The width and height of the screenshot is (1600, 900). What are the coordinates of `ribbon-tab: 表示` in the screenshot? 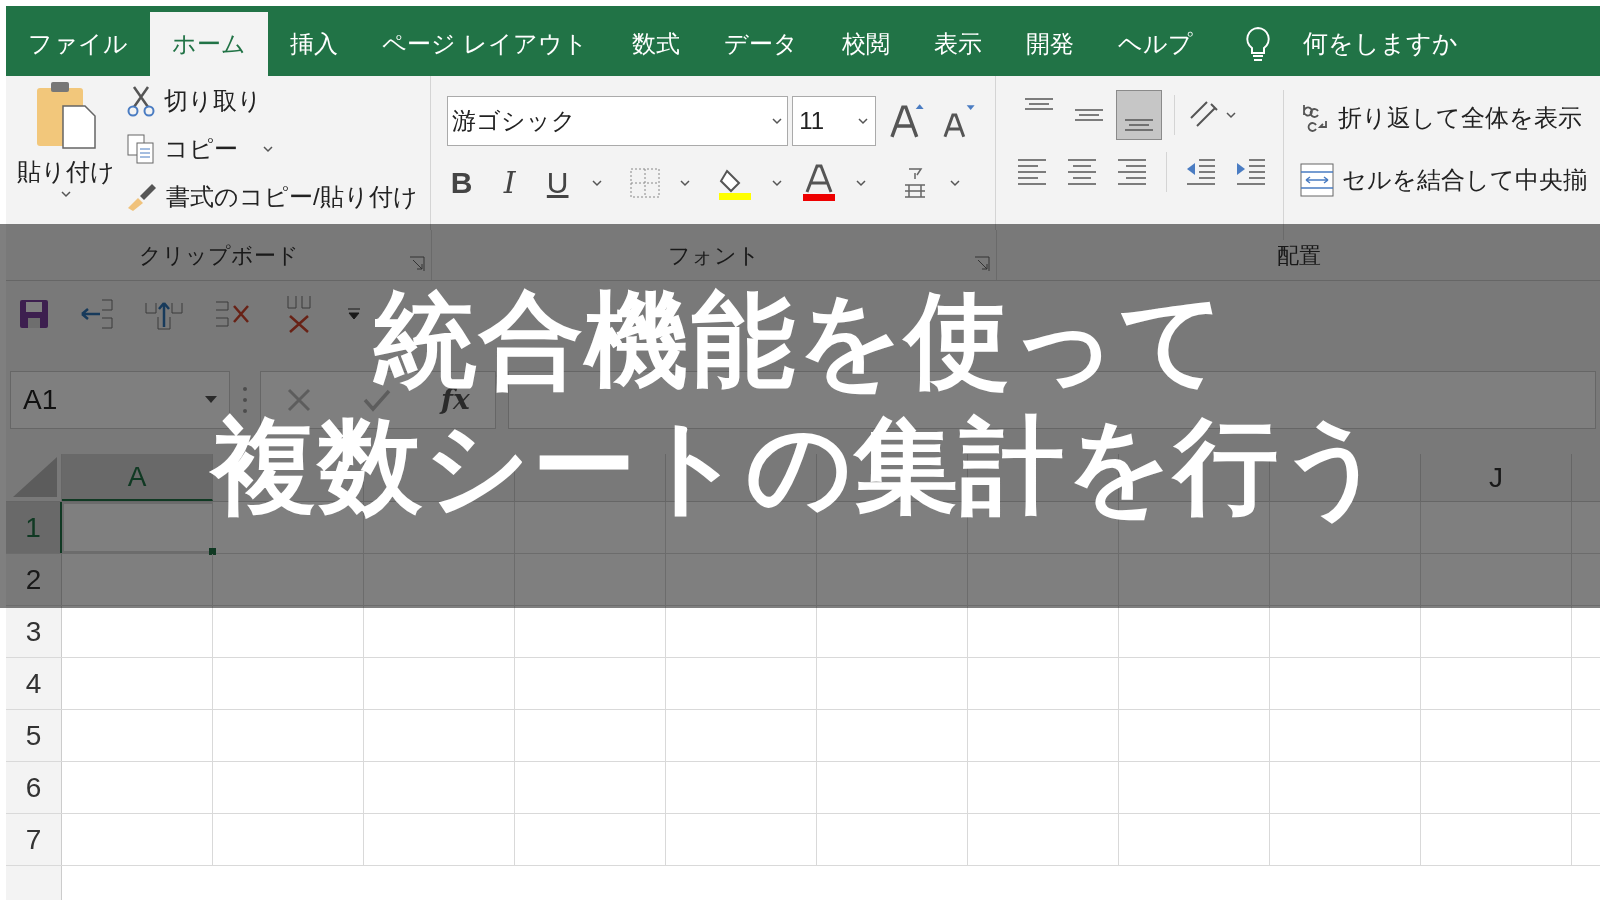 It's located at (957, 44).